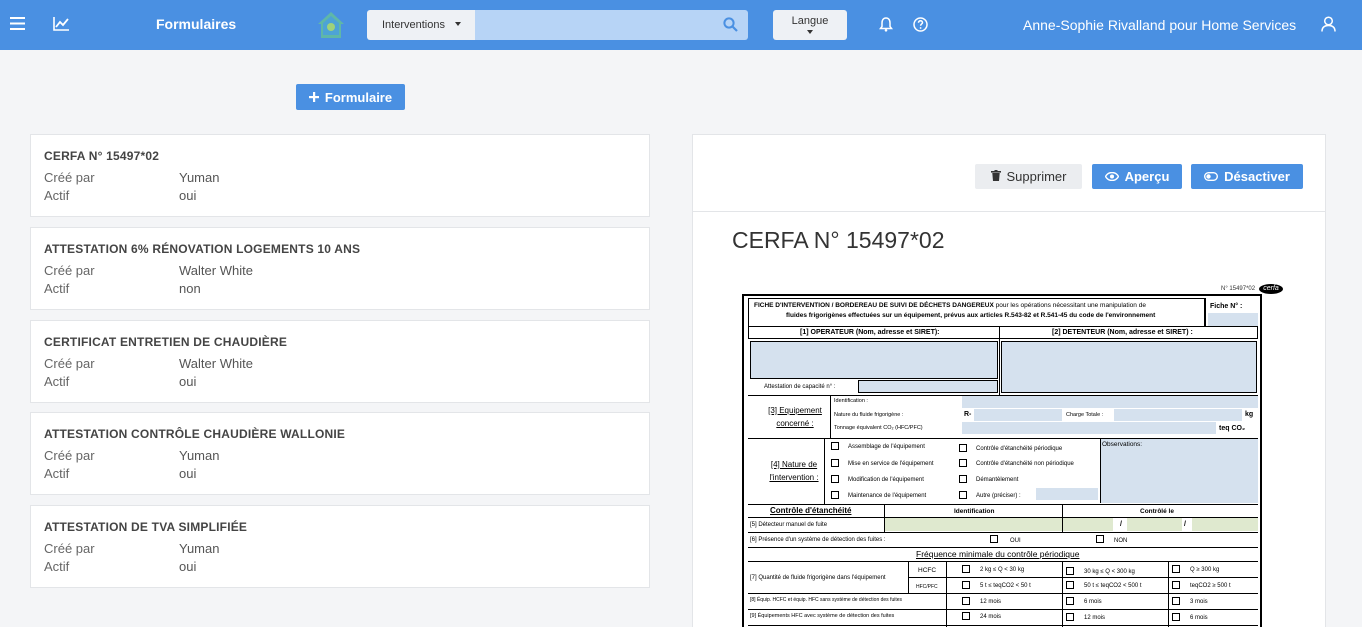 The width and height of the screenshot is (1362, 627). What do you see at coordinates (331, 25) in the screenshot?
I see `app-logo-icon` at bounding box center [331, 25].